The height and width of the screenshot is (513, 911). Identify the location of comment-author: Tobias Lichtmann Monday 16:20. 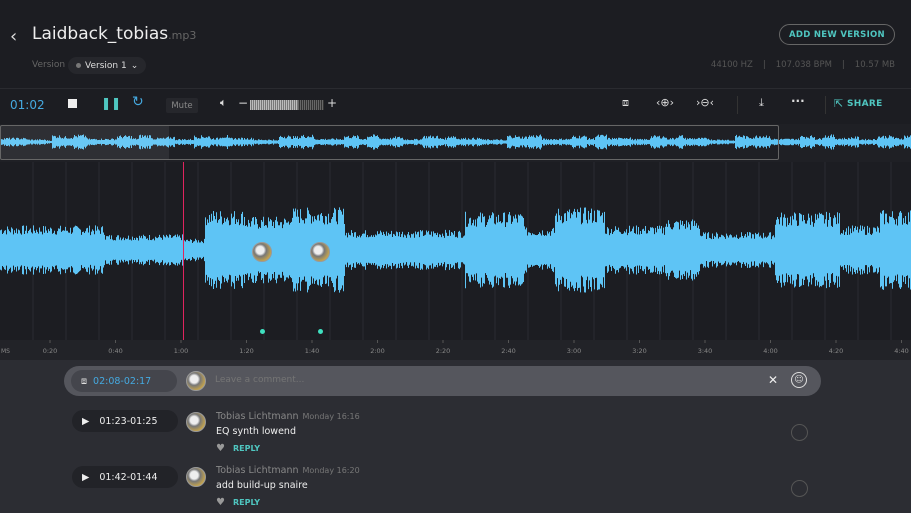
(288, 470).